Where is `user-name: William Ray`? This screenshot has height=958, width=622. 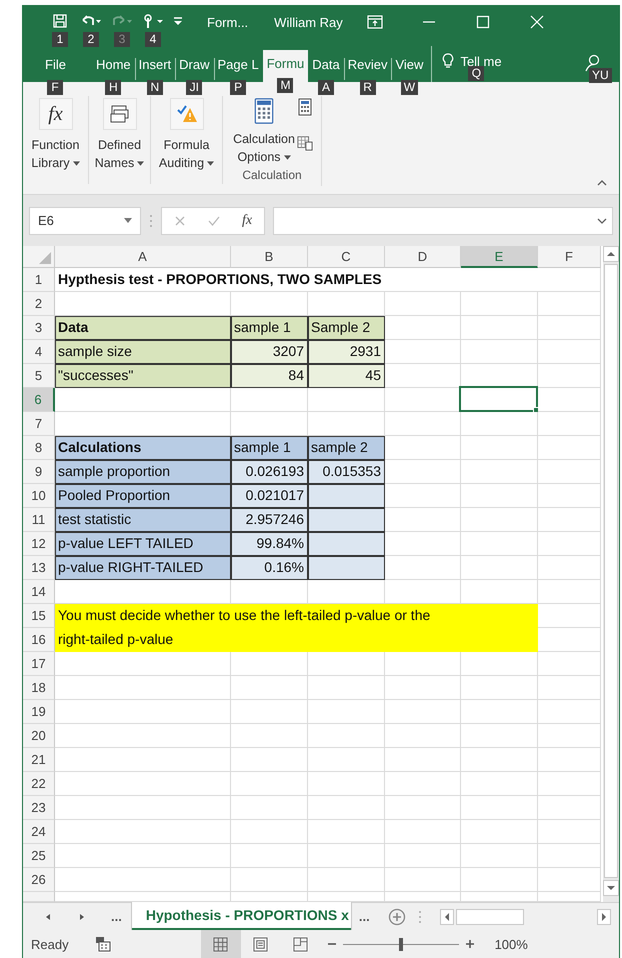 user-name: William Ray is located at coordinates (308, 22).